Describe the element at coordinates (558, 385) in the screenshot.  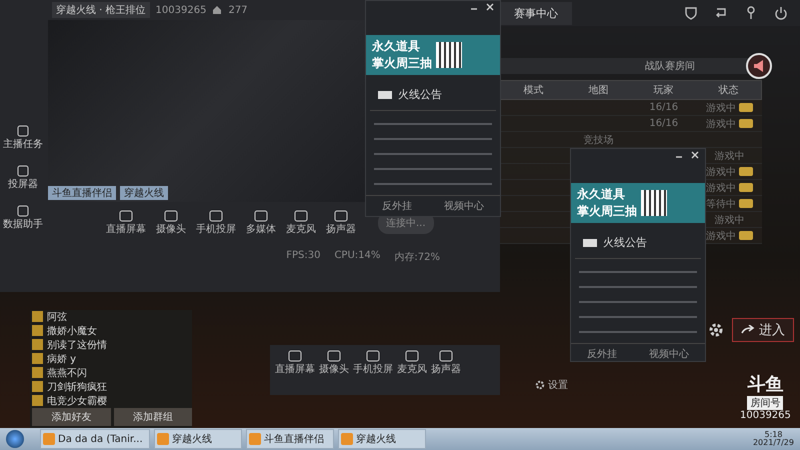
I see `settings-link: 设置` at that location.